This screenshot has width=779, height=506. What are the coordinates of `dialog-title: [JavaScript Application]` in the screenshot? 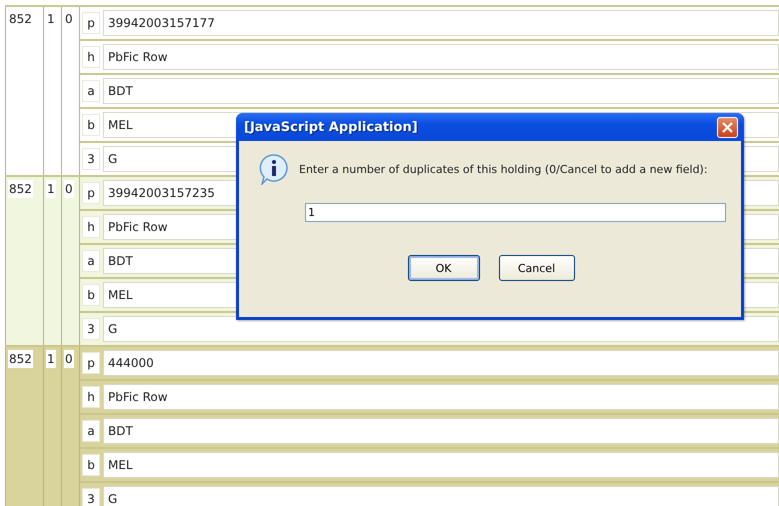 It's located at (331, 127).